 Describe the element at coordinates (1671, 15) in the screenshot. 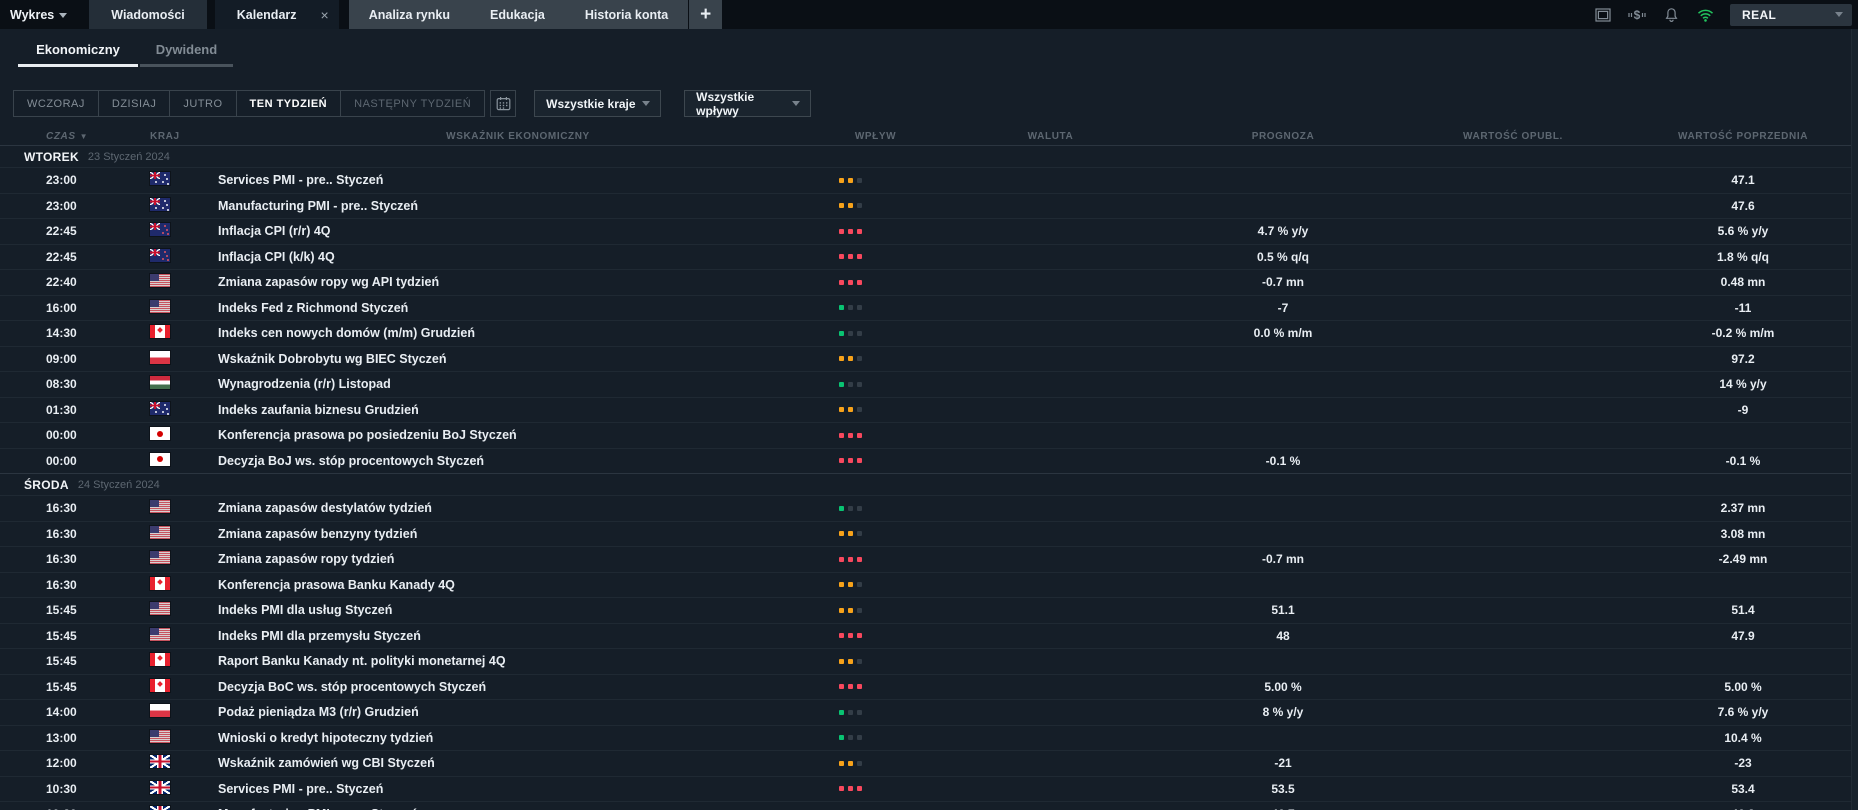

I see `bell-icon` at that location.